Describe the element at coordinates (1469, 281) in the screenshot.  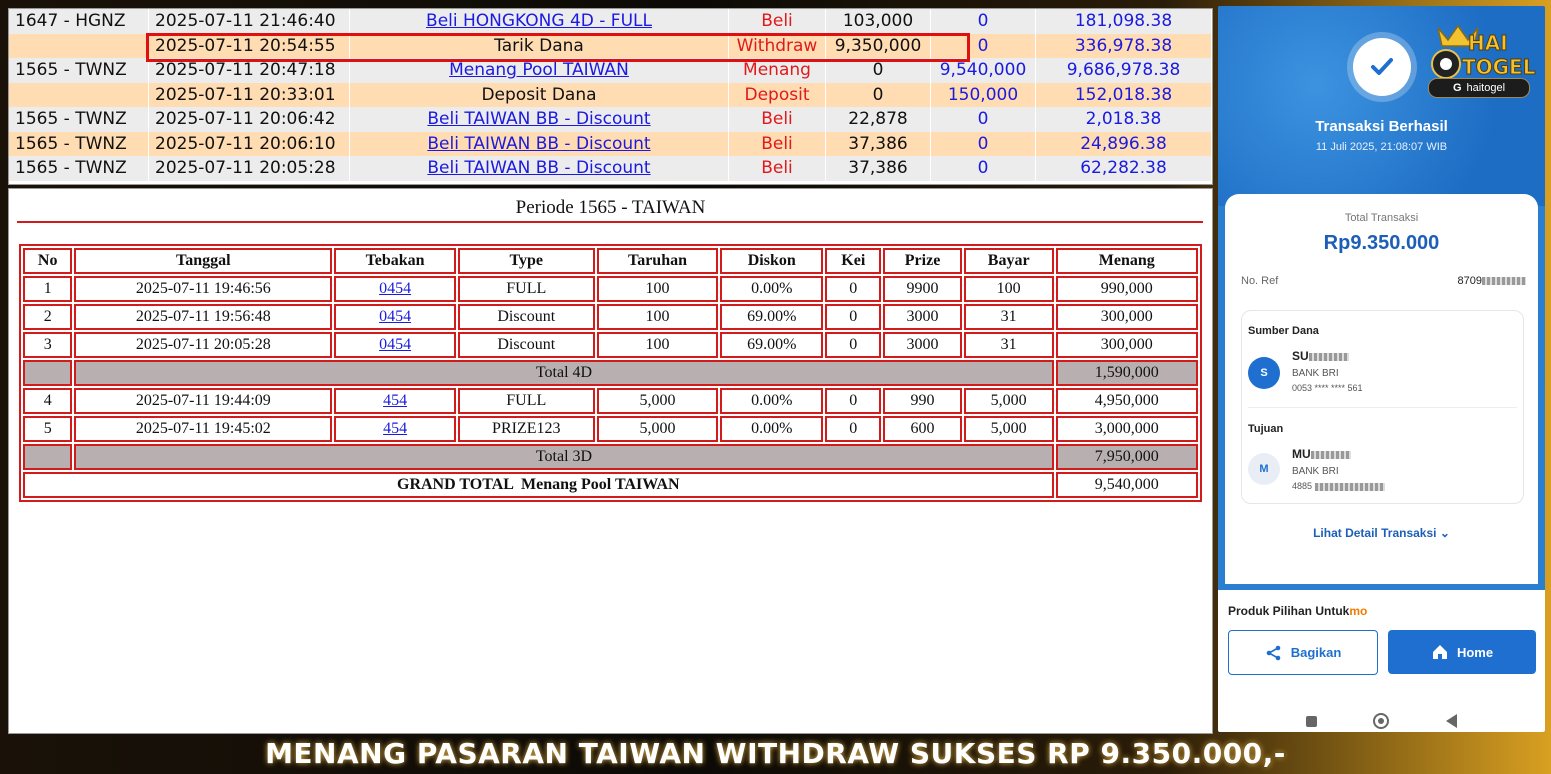
I see `ref-value-text: 8709` at that location.